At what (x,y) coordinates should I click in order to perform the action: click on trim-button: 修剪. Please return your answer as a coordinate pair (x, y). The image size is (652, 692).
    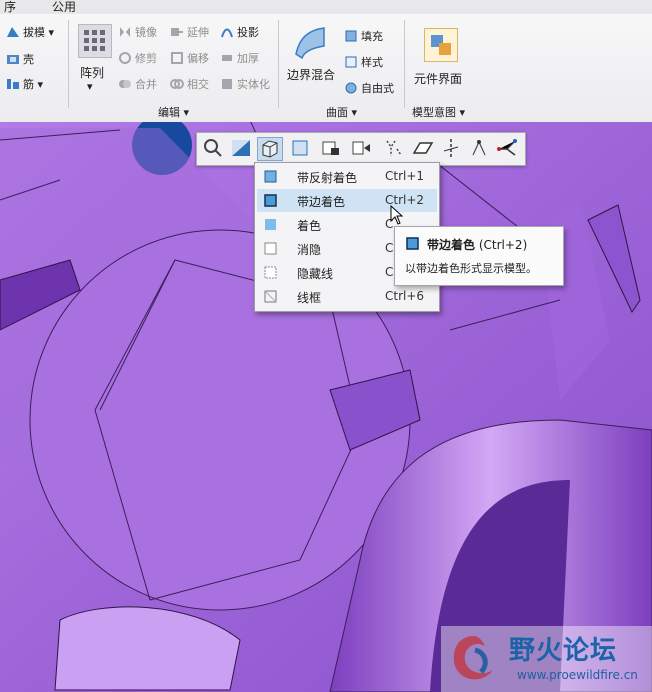
    Looking at the image, I should click on (137, 58).